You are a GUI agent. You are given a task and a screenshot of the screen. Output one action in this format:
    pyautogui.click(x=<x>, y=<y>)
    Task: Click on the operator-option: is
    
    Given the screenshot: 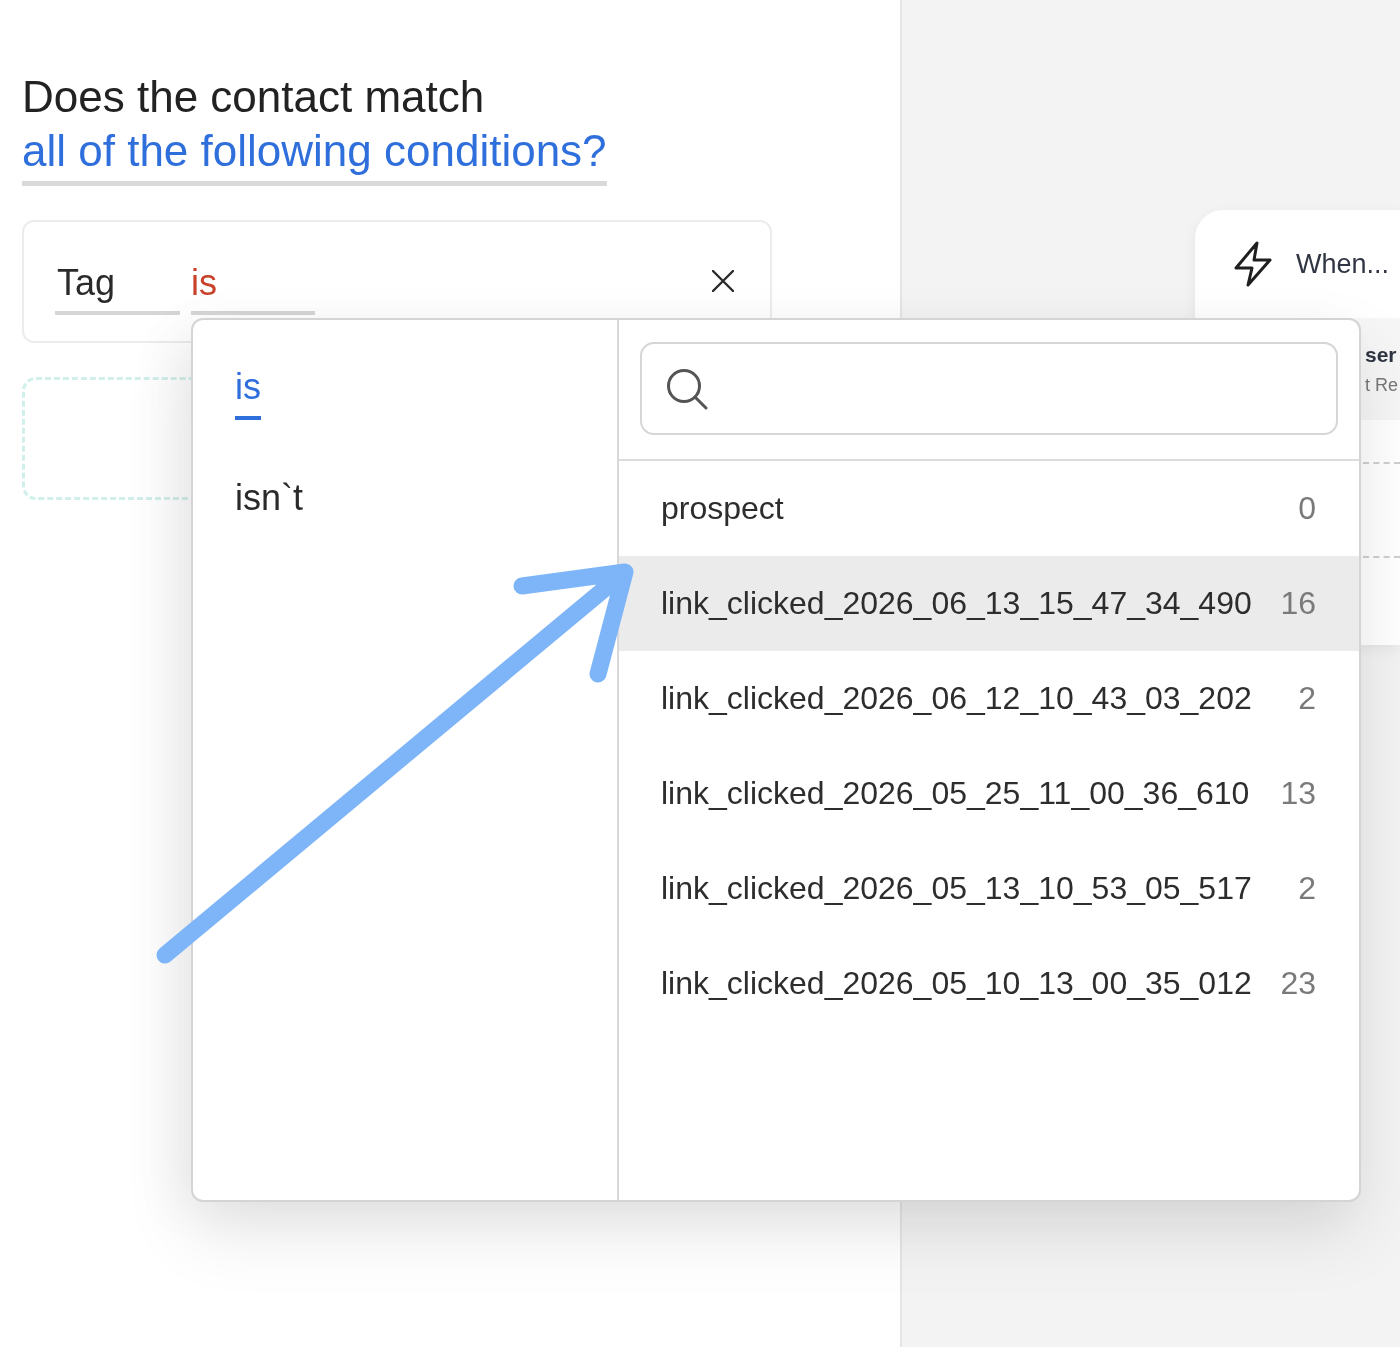 What is the action you would take?
    pyautogui.click(x=248, y=392)
    